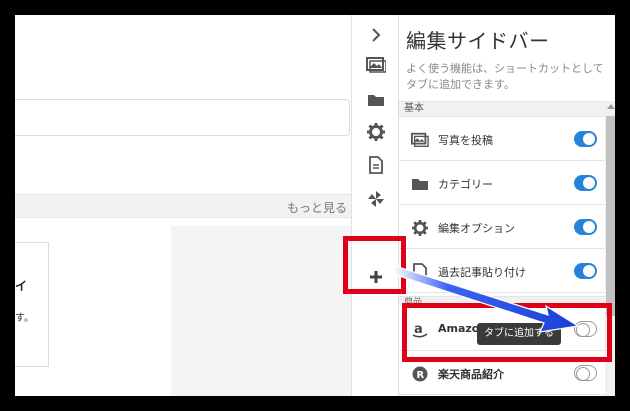 The height and width of the screenshot is (411, 630). What do you see at coordinates (24, 318) in the screenshot?
I see `card-text: す。` at bounding box center [24, 318].